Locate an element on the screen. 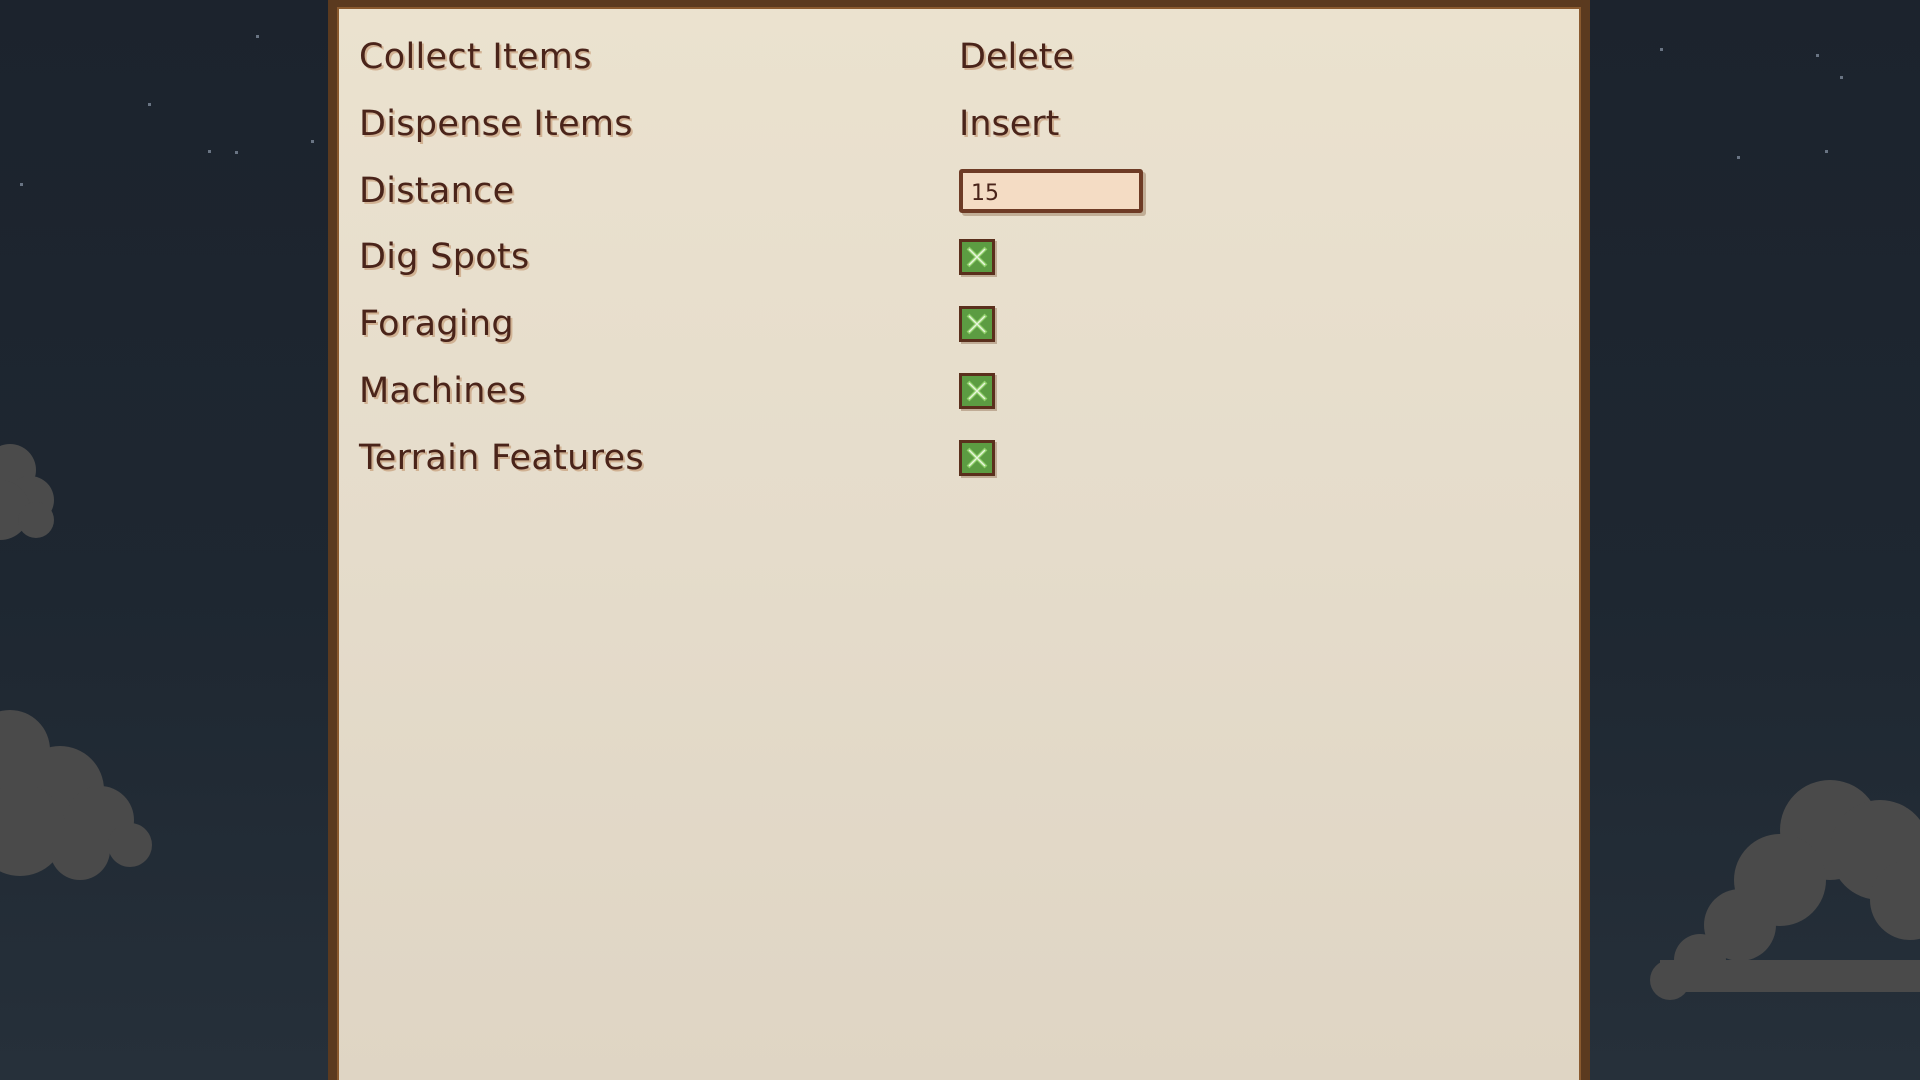 The height and width of the screenshot is (1080, 1920). setting-label: Dig Spots is located at coordinates (444, 257).